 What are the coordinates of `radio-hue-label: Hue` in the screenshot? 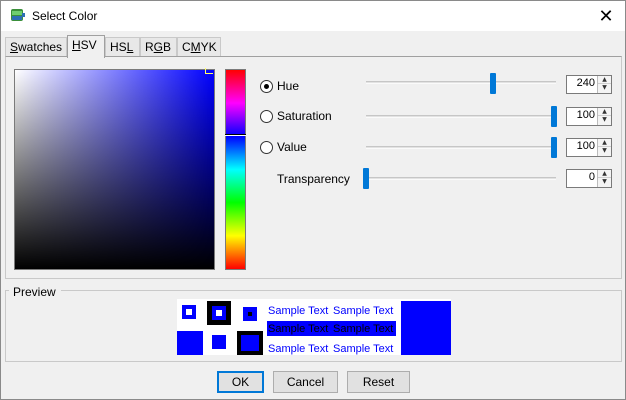 It's located at (288, 86).